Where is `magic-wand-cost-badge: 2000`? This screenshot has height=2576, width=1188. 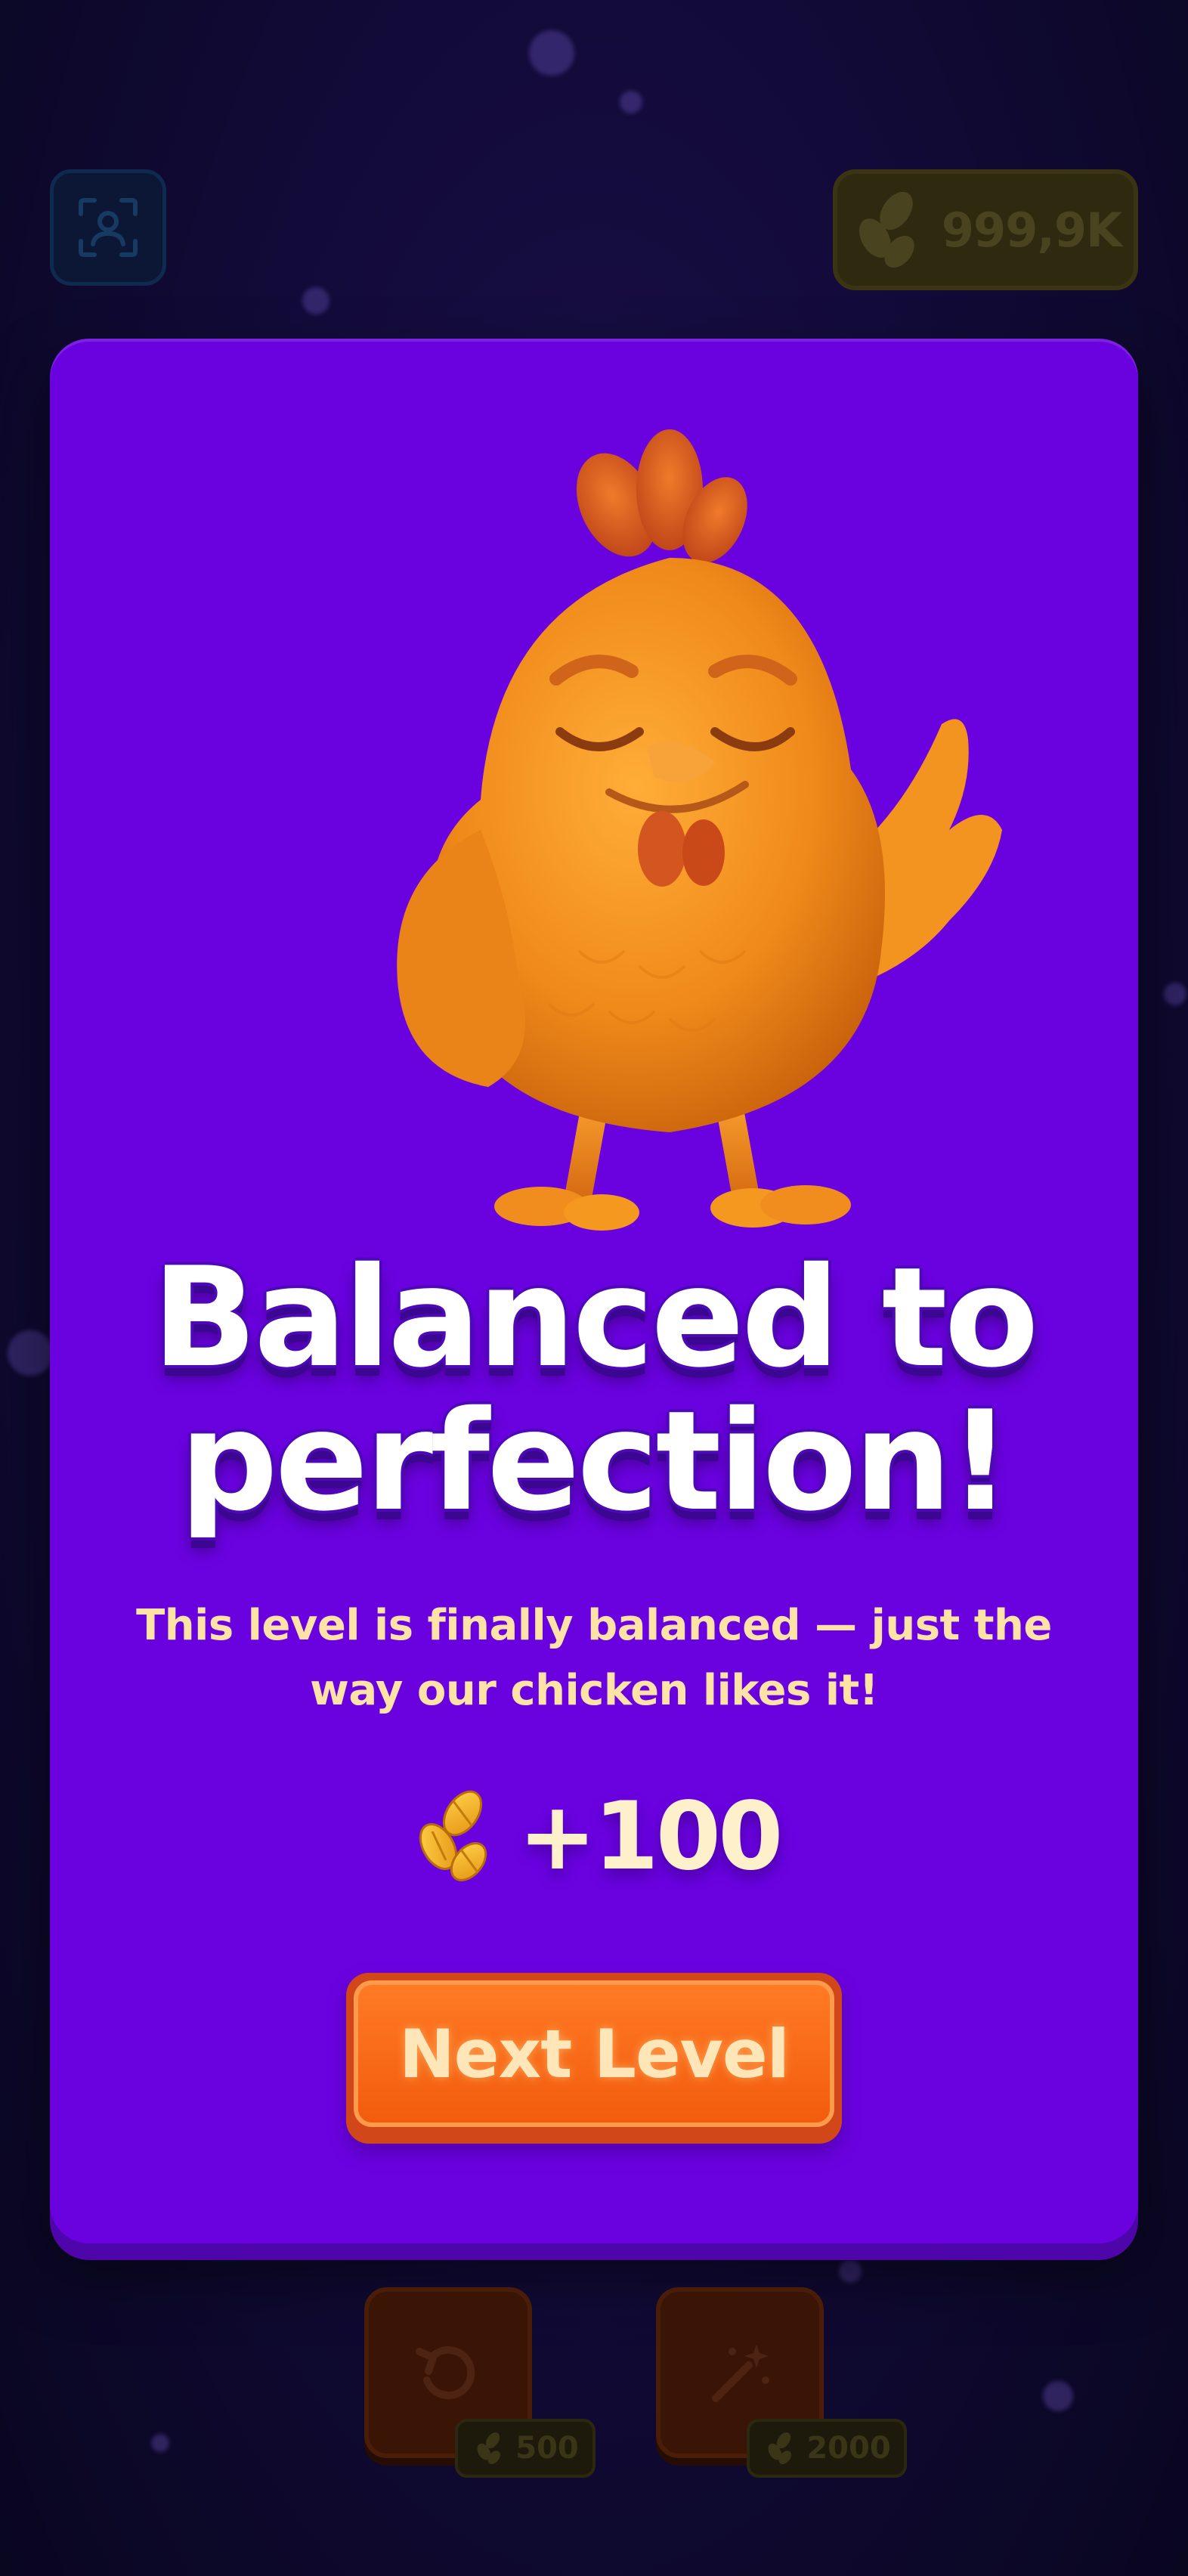
magic-wand-cost-badge: 2000 is located at coordinates (827, 2448).